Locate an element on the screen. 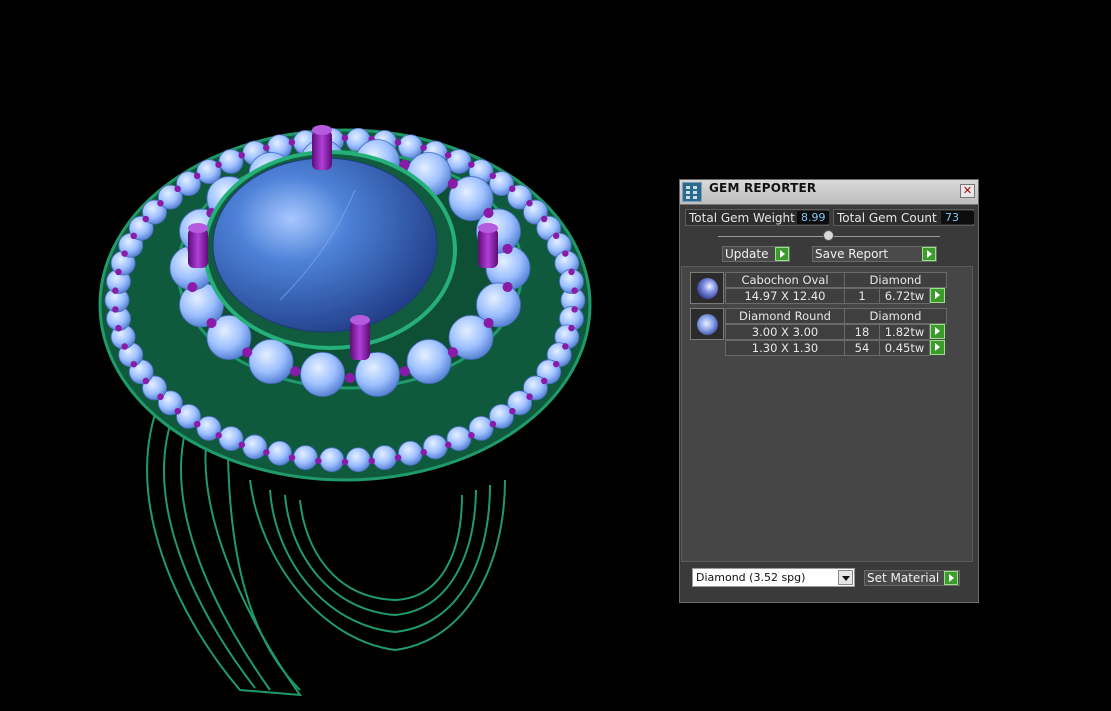 The width and height of the screenshot is (1111, 711). group-name: Cabochon Oval is located at coordinates (785, 280).